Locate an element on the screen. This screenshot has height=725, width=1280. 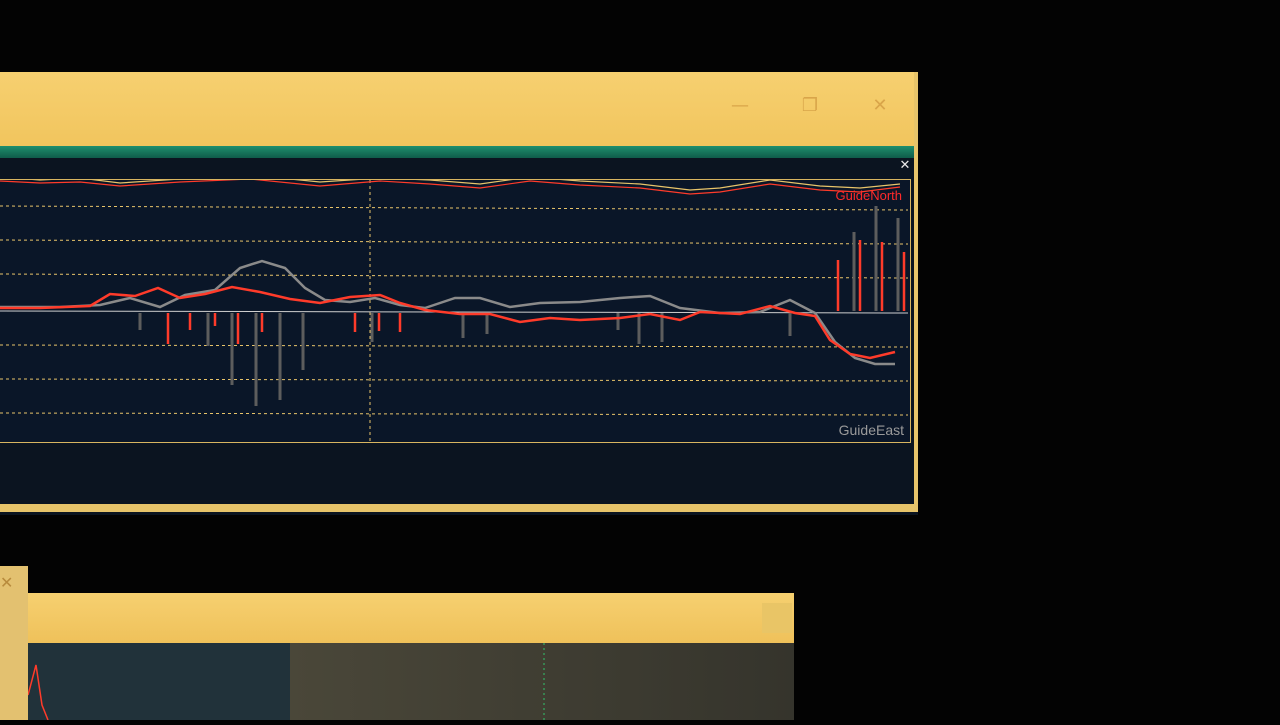
window-control-button is located at coordinates (777, 618).